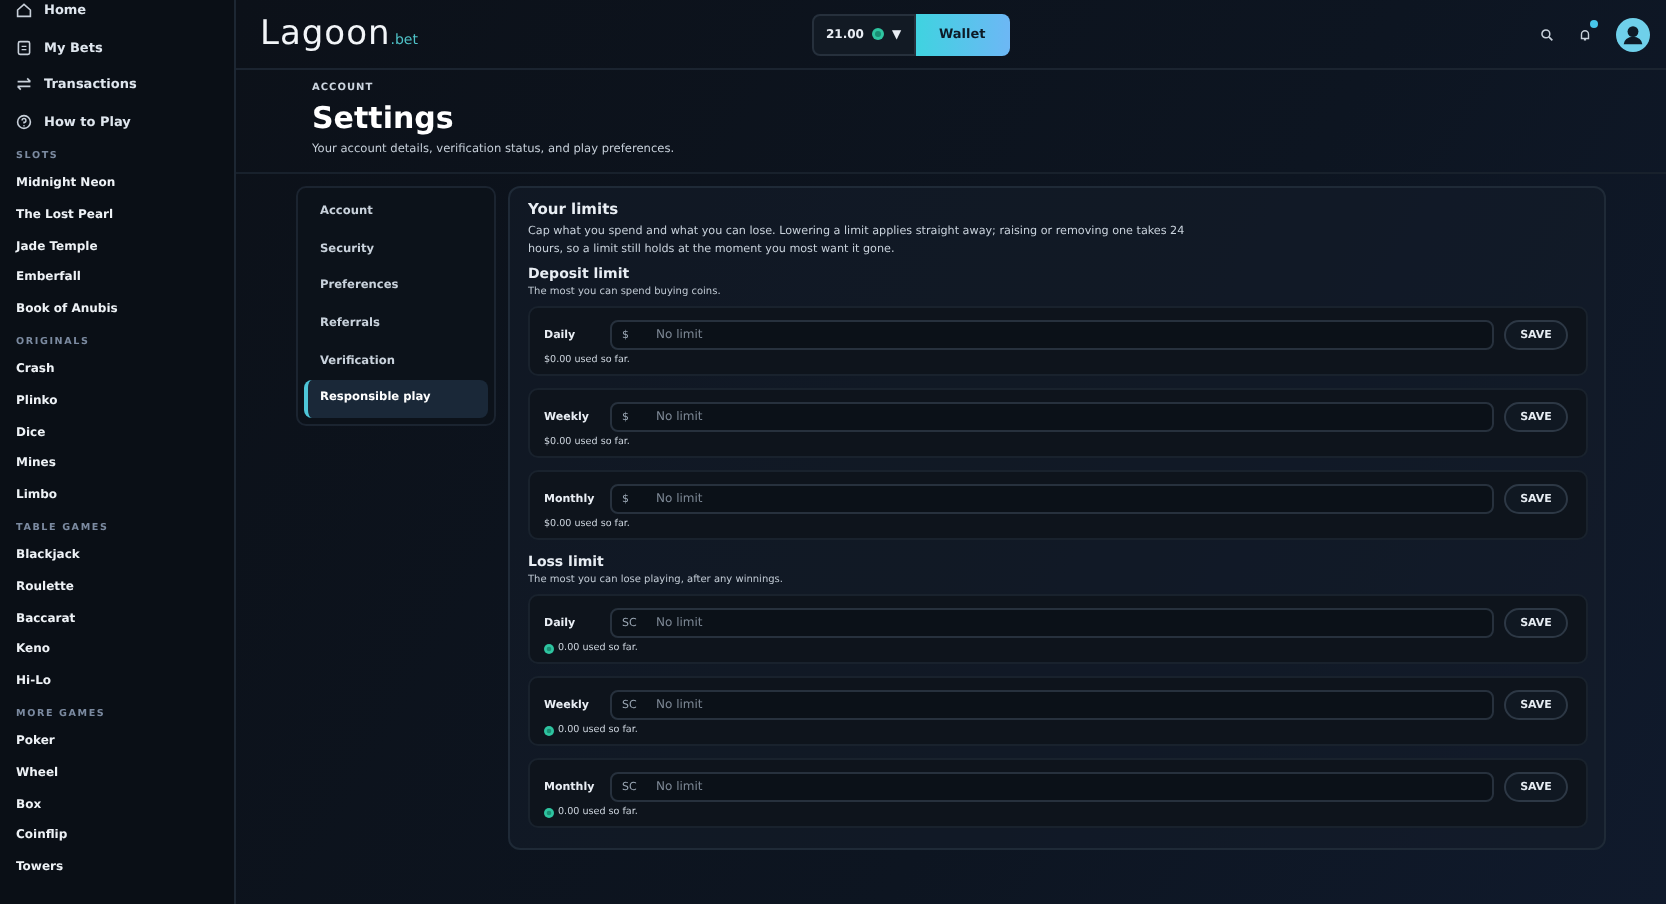 The height and width of the screenshot is (904, 1666). What do you see at coordinates (24, 10) in the screenshot?
I see `home-icon` at bounding box center [24, 10].